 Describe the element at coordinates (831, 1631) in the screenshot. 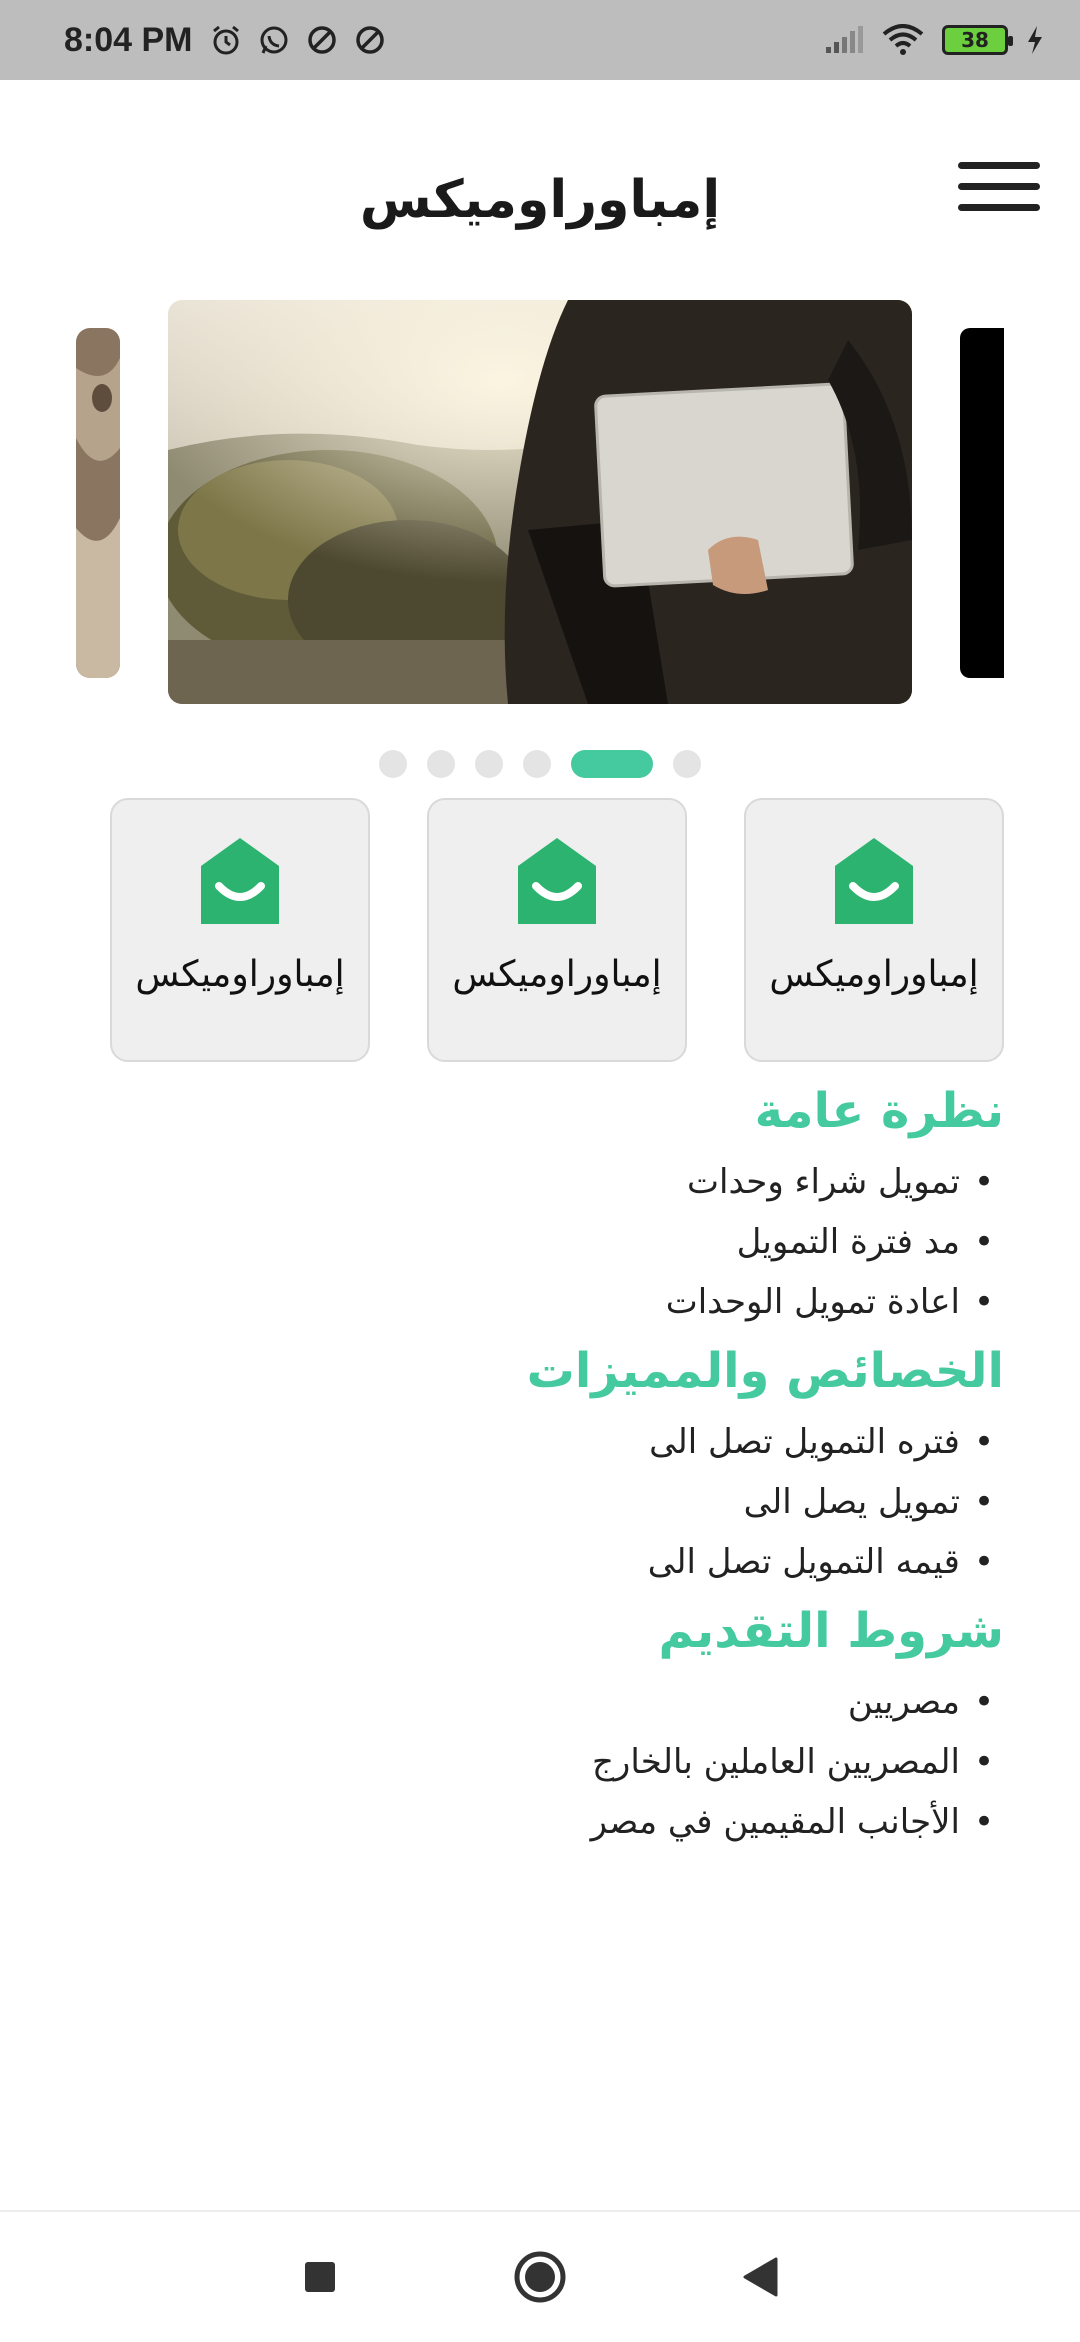

I see `section-title-requirements: شروط التقديم` at that location.